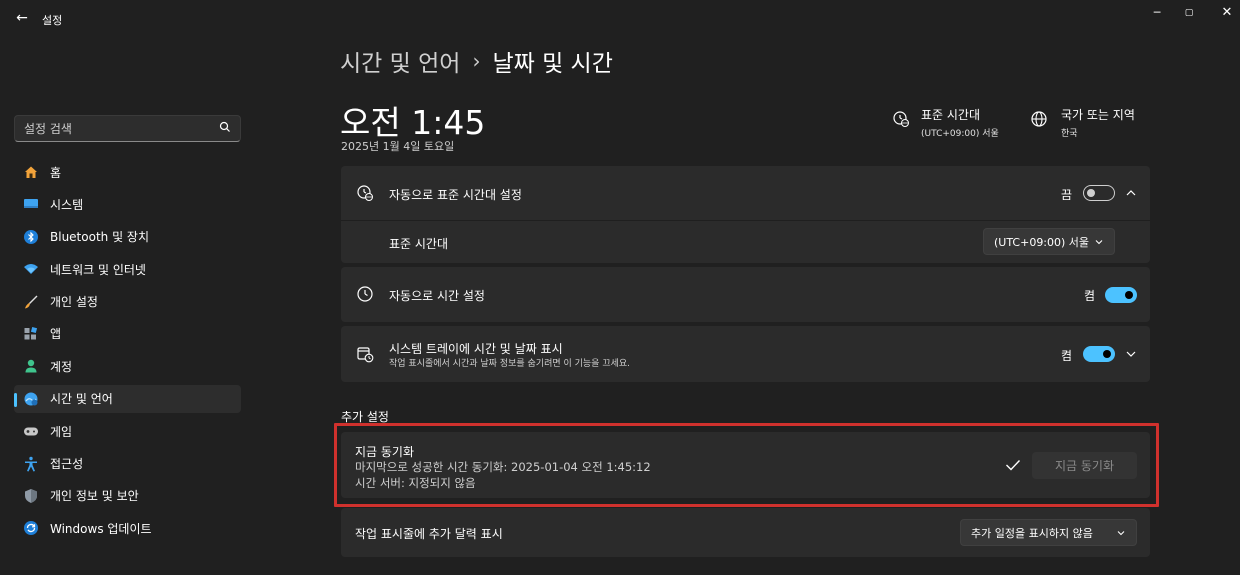 Image resolution: width=1240 pixels, height=575 pixels. I want to click on clock-icon, so click(365, 294).